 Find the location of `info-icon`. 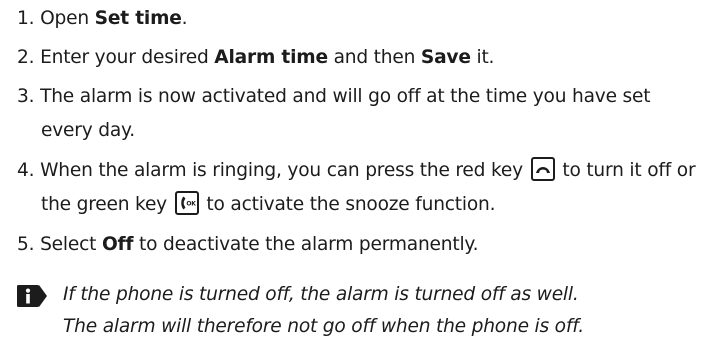

info-icon is located at coordinates (32, 296).